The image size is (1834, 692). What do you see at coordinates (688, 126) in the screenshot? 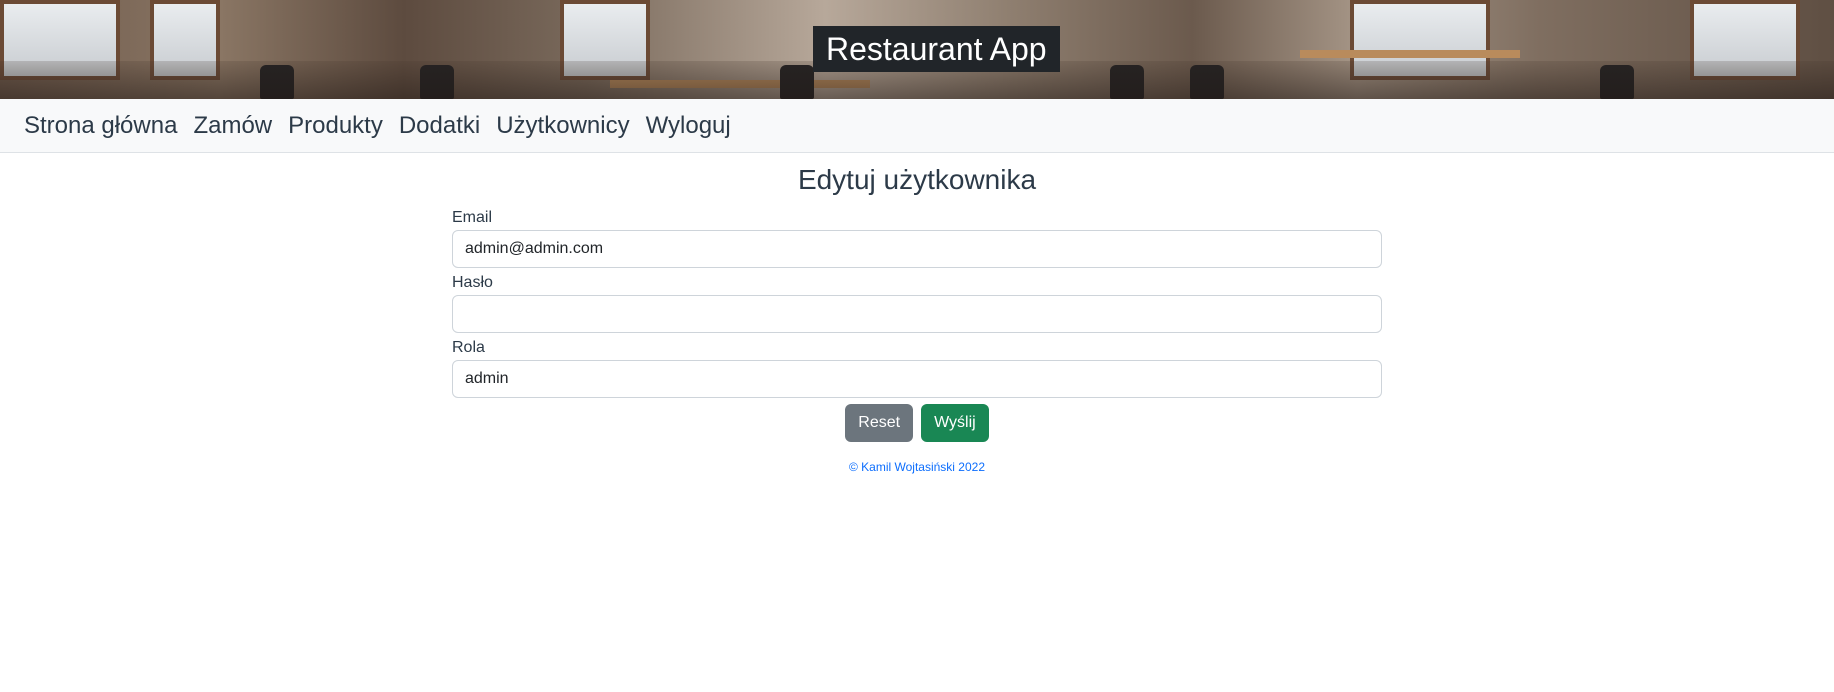
I see `nav-item-logout: Wyloguj` at bounding box center [688, 126].